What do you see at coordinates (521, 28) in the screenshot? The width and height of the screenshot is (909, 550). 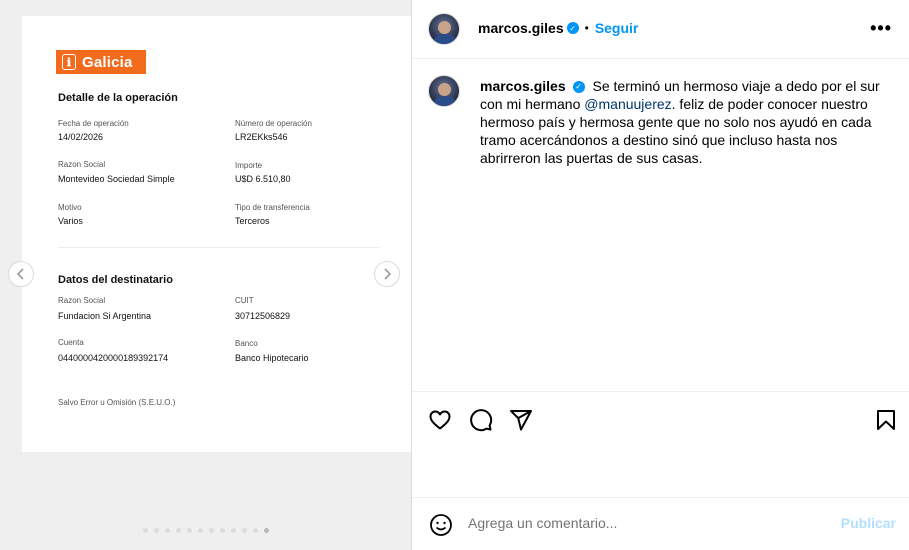 I see `header-username: marcos.giles` at bounding box center [521, 28].